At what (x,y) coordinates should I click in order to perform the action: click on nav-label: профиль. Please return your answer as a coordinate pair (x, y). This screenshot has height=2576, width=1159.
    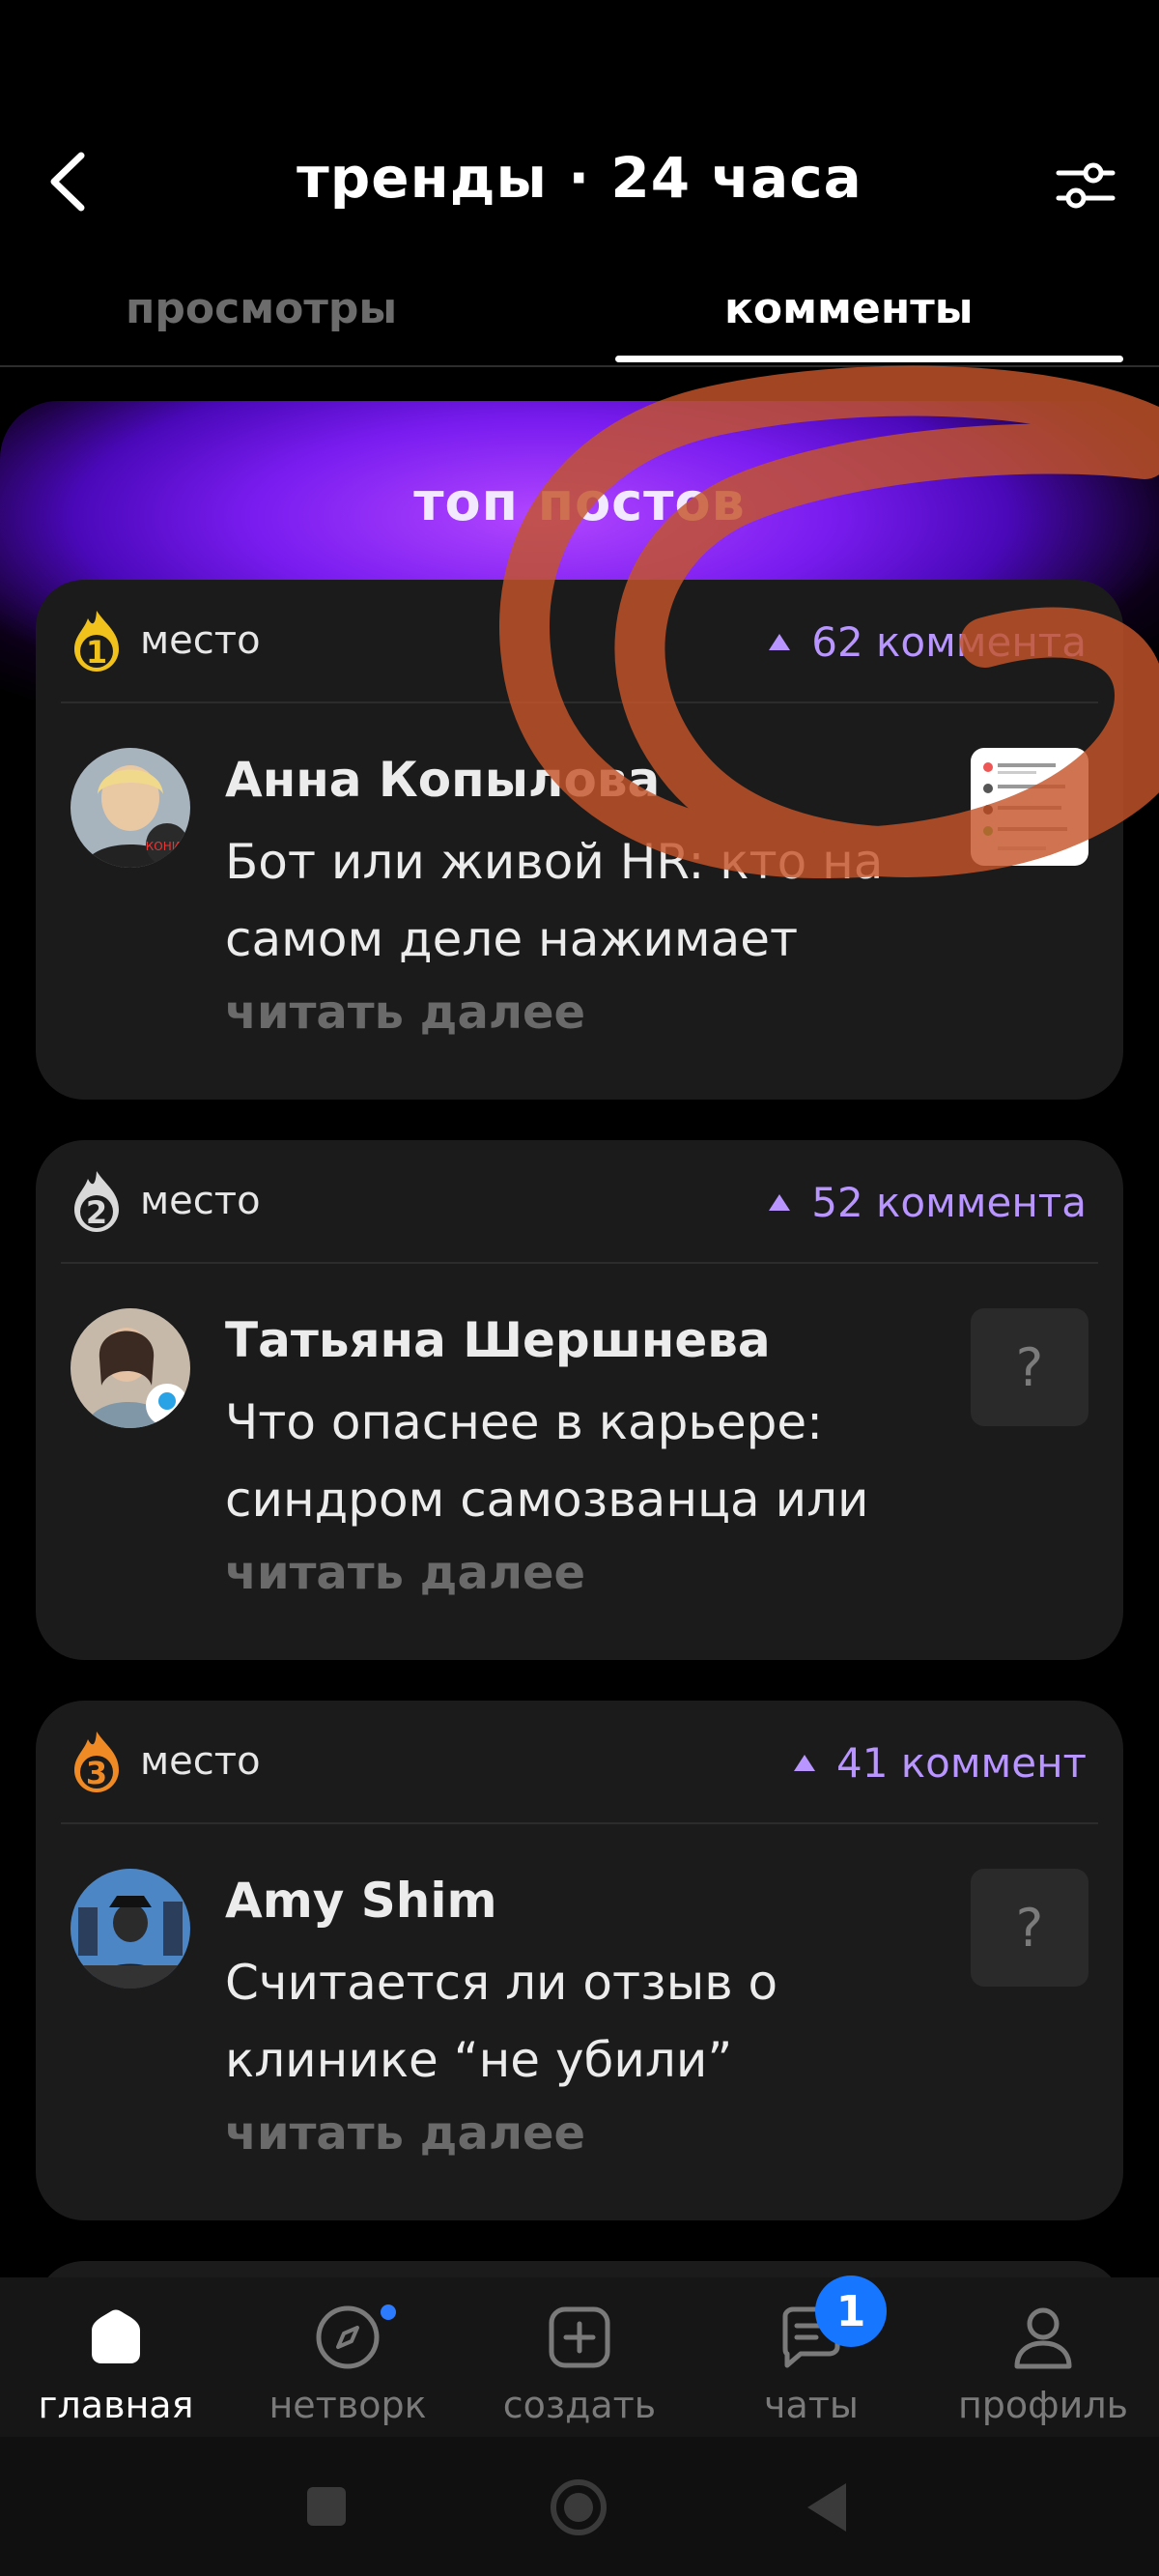
    Looking at the image, I should click on (1043, 2405).